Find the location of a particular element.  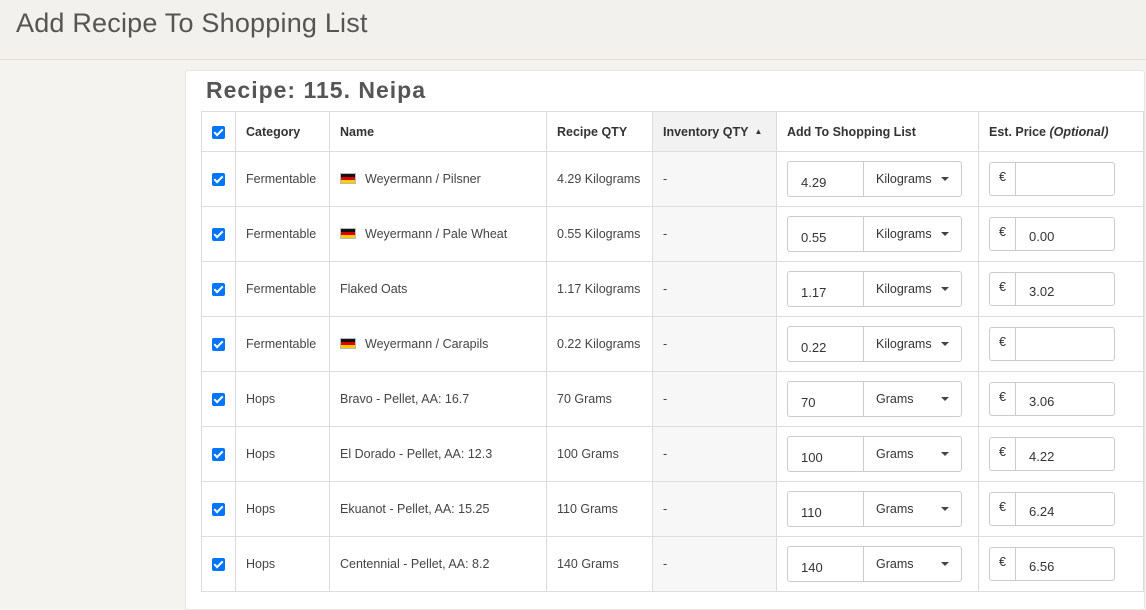

quantity-group: Kilograms is located at coordinates (874, 289).